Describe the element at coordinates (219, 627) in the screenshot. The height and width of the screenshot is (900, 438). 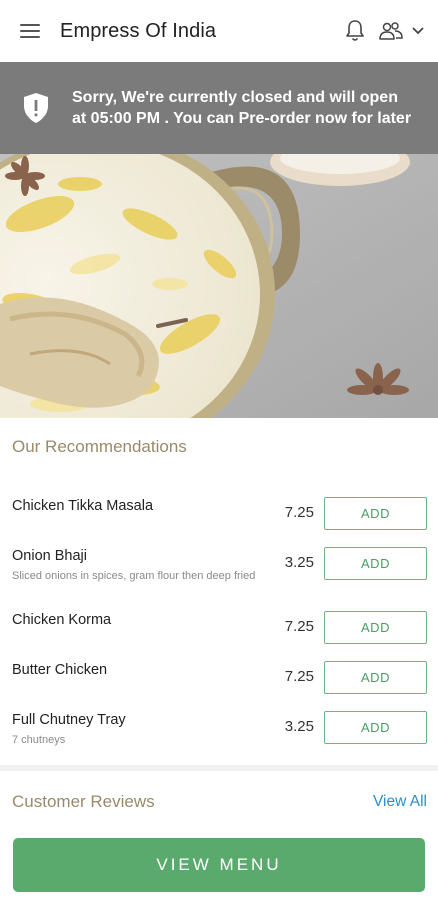
I see `list-item: Chicken Korma 7.25 ADD` at that location.